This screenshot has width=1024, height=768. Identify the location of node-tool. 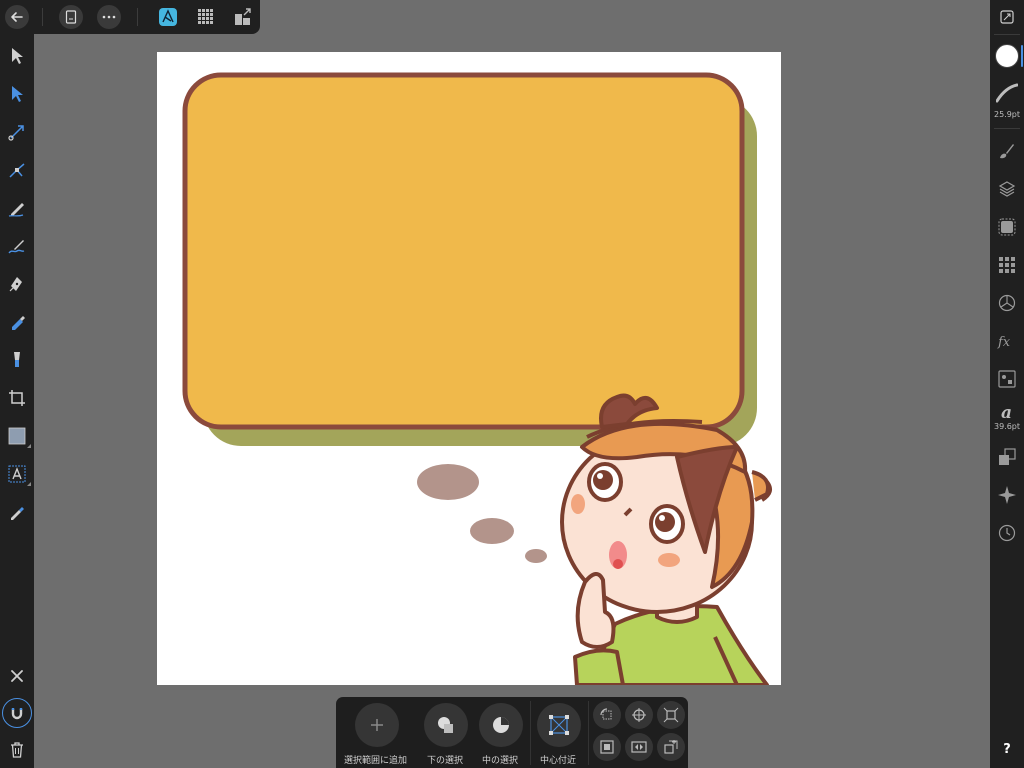
(17, 94).